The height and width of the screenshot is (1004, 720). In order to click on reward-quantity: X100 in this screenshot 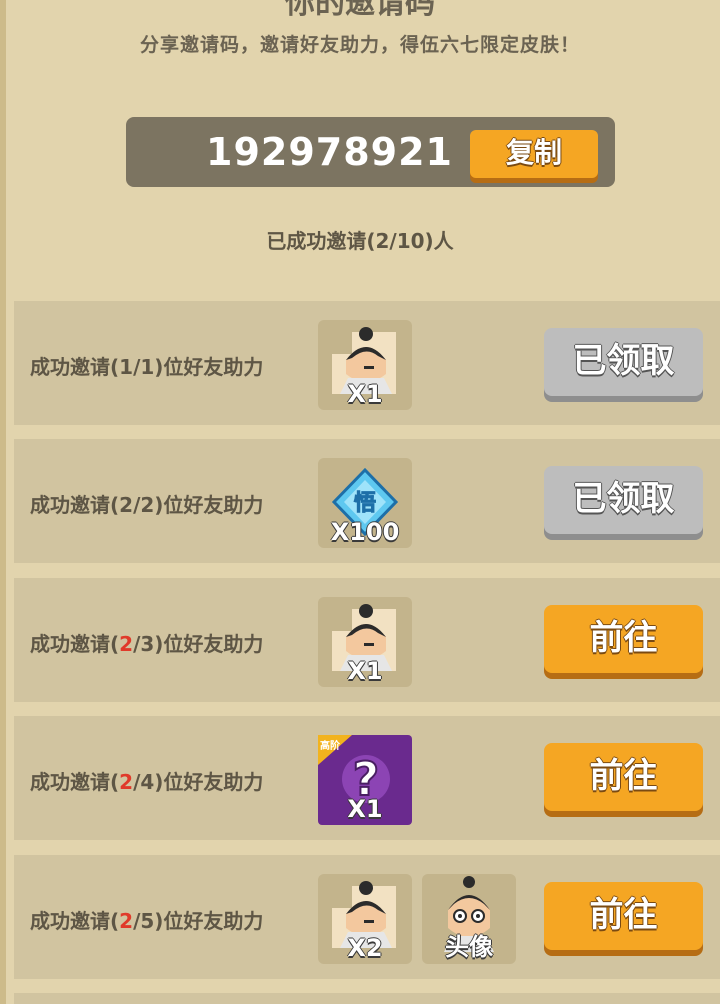, I will do `click(365, 532)`.